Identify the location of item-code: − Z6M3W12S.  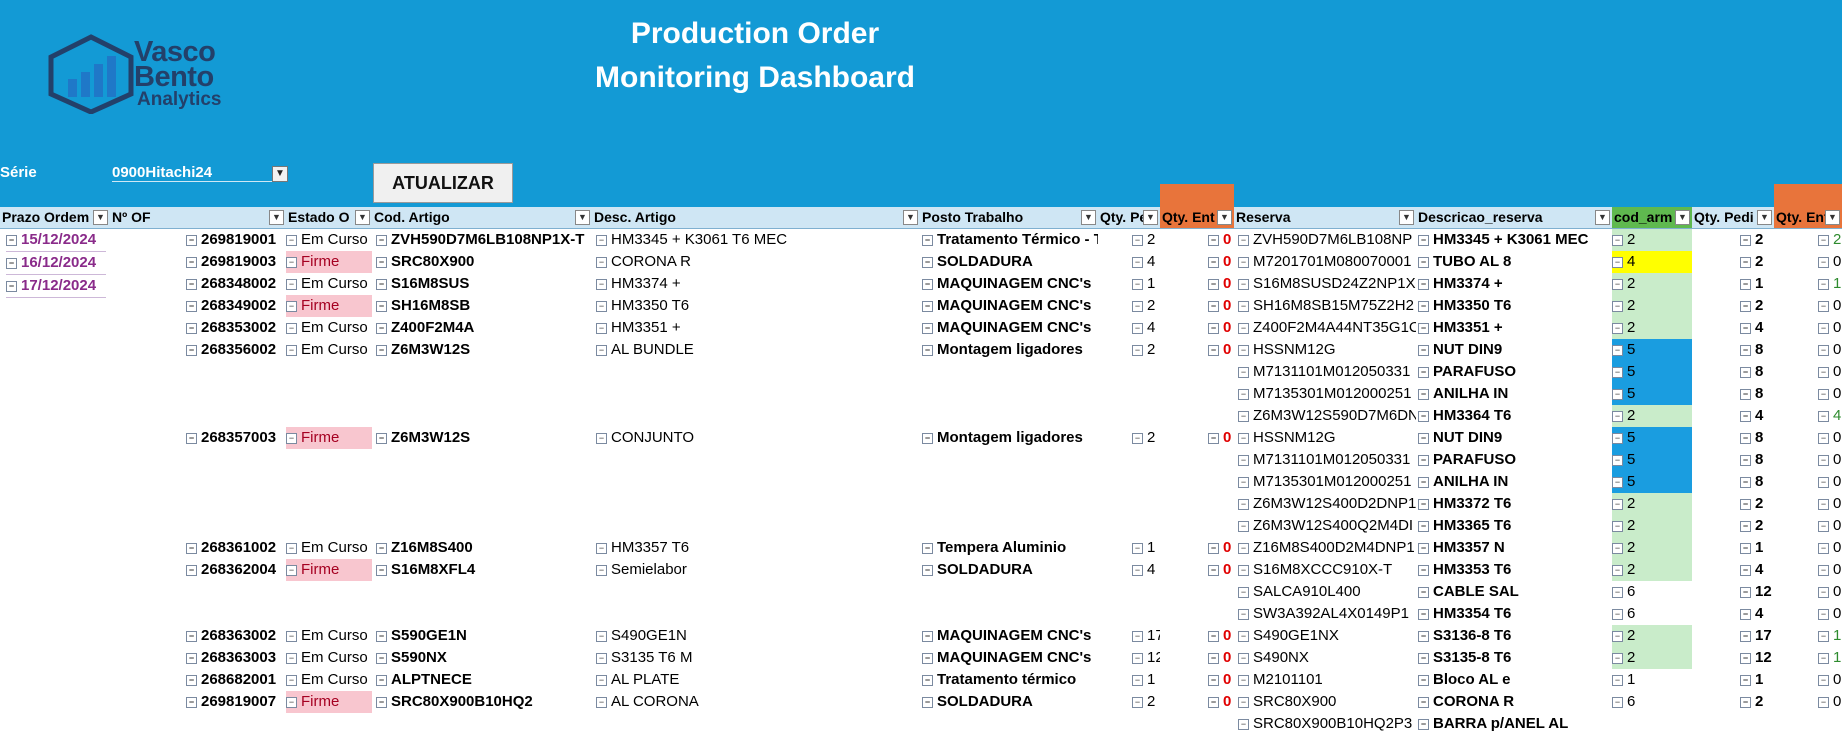
(484, 350).